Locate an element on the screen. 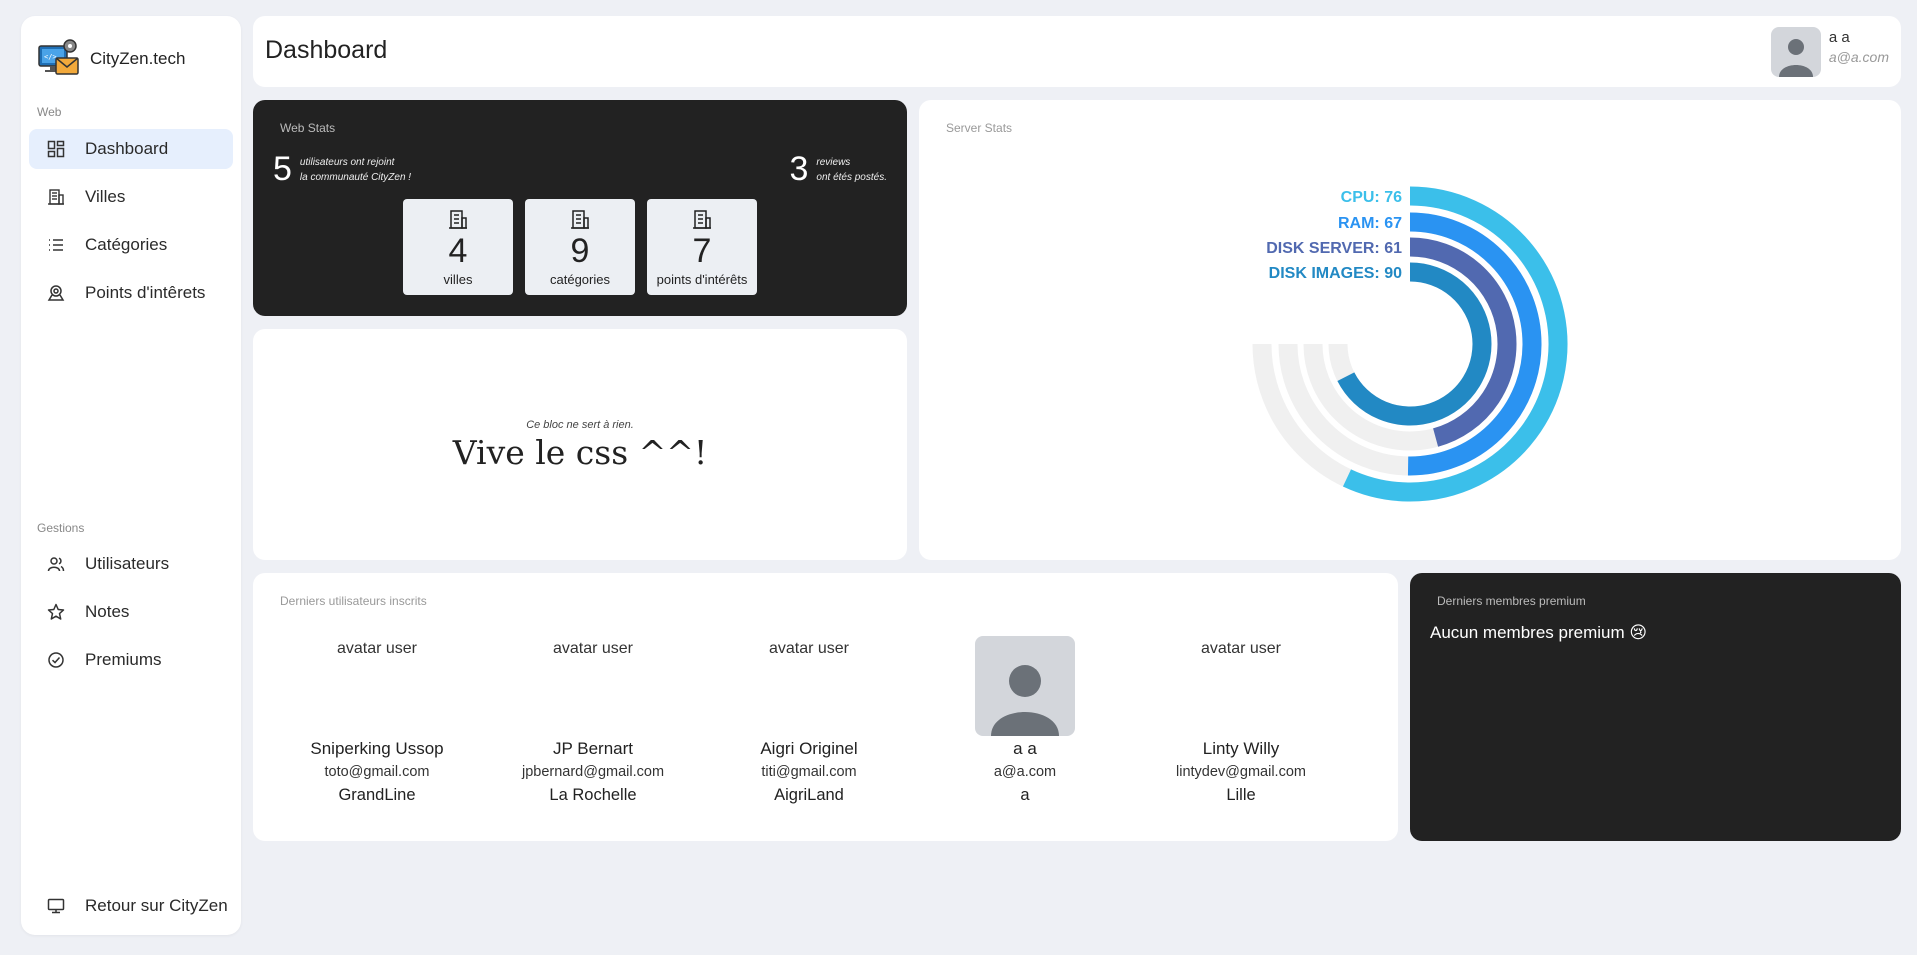 The height and width of the screenshot is (955, 1917). back-label: Retour sur CityZen is located at coordinates (156, 905).